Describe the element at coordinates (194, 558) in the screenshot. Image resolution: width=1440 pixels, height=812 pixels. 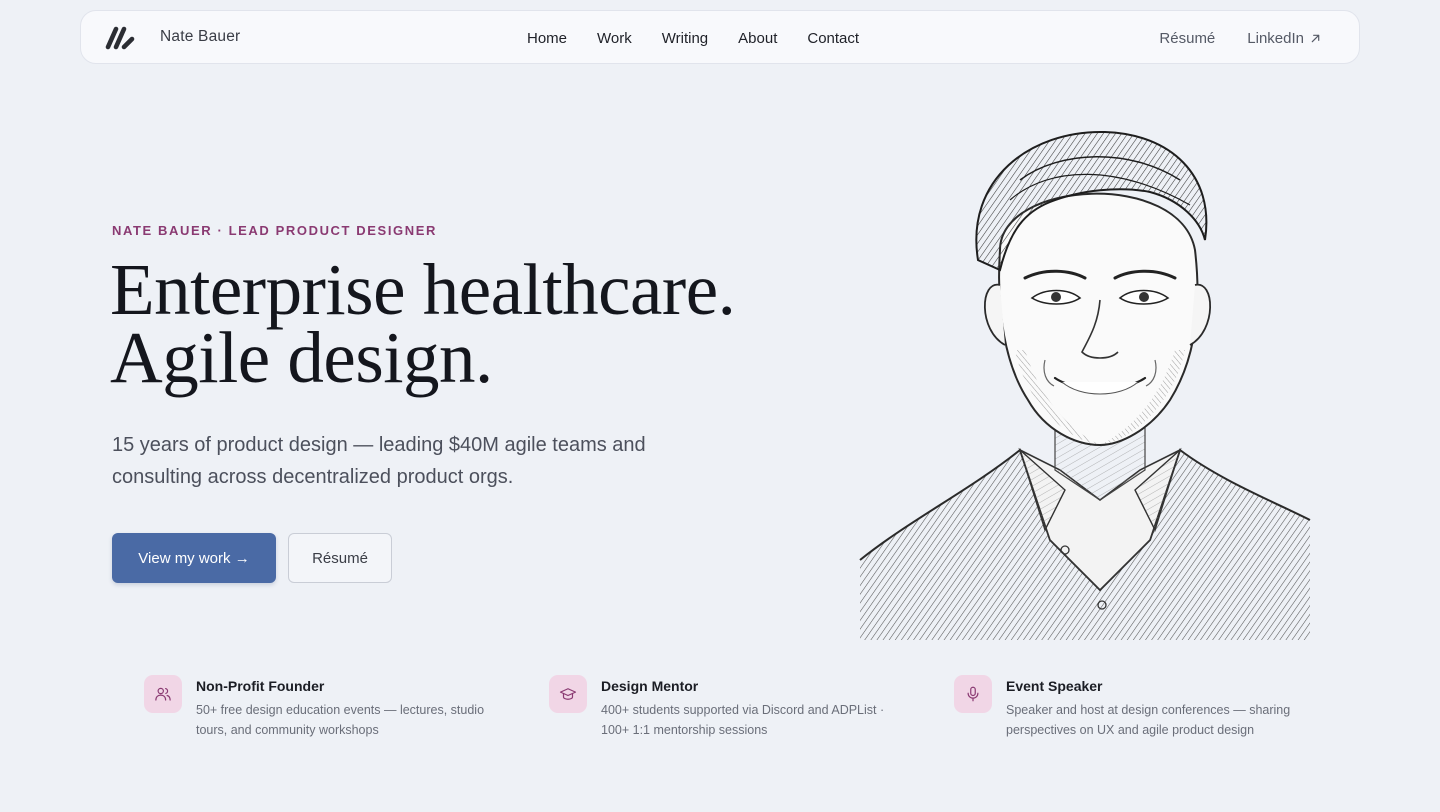
I see `view-work-button: View my work →` at that location.